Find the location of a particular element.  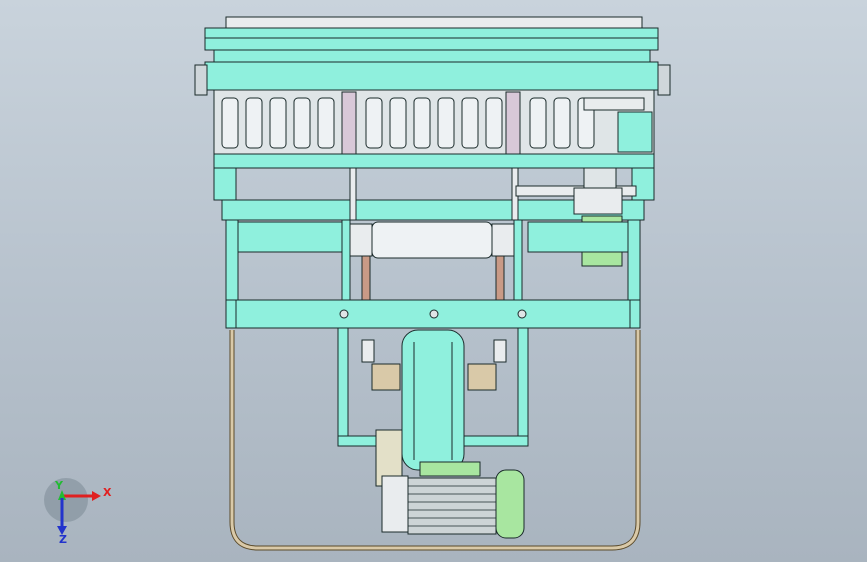

y-axis-label: Y is located at coordinates (59, 485).